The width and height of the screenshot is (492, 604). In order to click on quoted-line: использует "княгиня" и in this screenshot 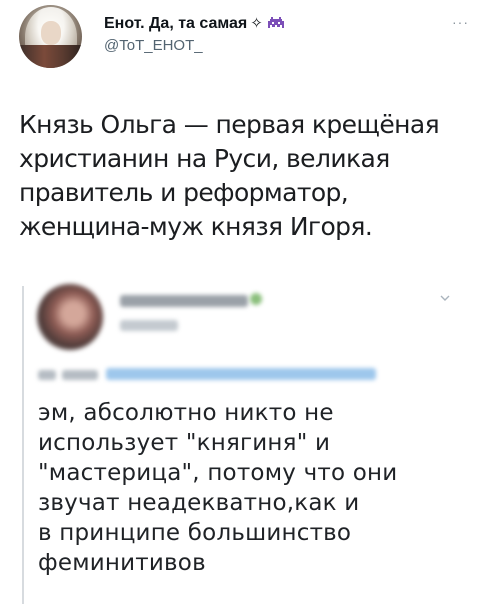, I will do `click(184, 443)`.